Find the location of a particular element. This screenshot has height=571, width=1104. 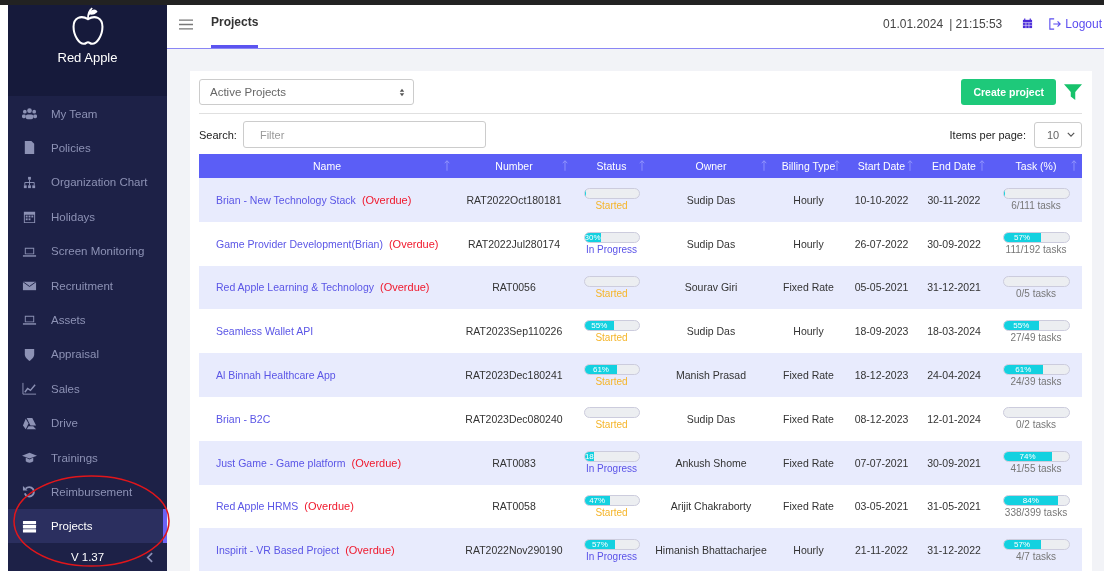

end-date: 30-11-2022 is located at coordinates (954, 199).